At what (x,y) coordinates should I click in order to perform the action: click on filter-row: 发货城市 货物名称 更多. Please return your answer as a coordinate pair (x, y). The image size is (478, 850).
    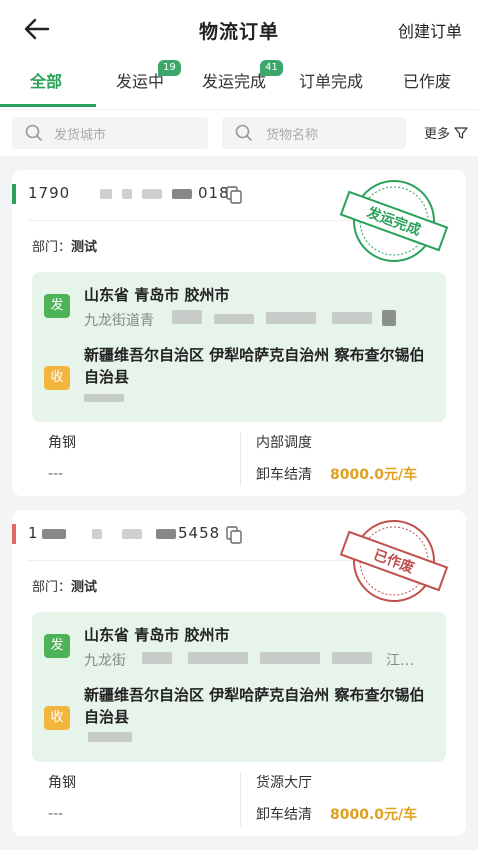
    Looking at the image, I should click on (239, 133).